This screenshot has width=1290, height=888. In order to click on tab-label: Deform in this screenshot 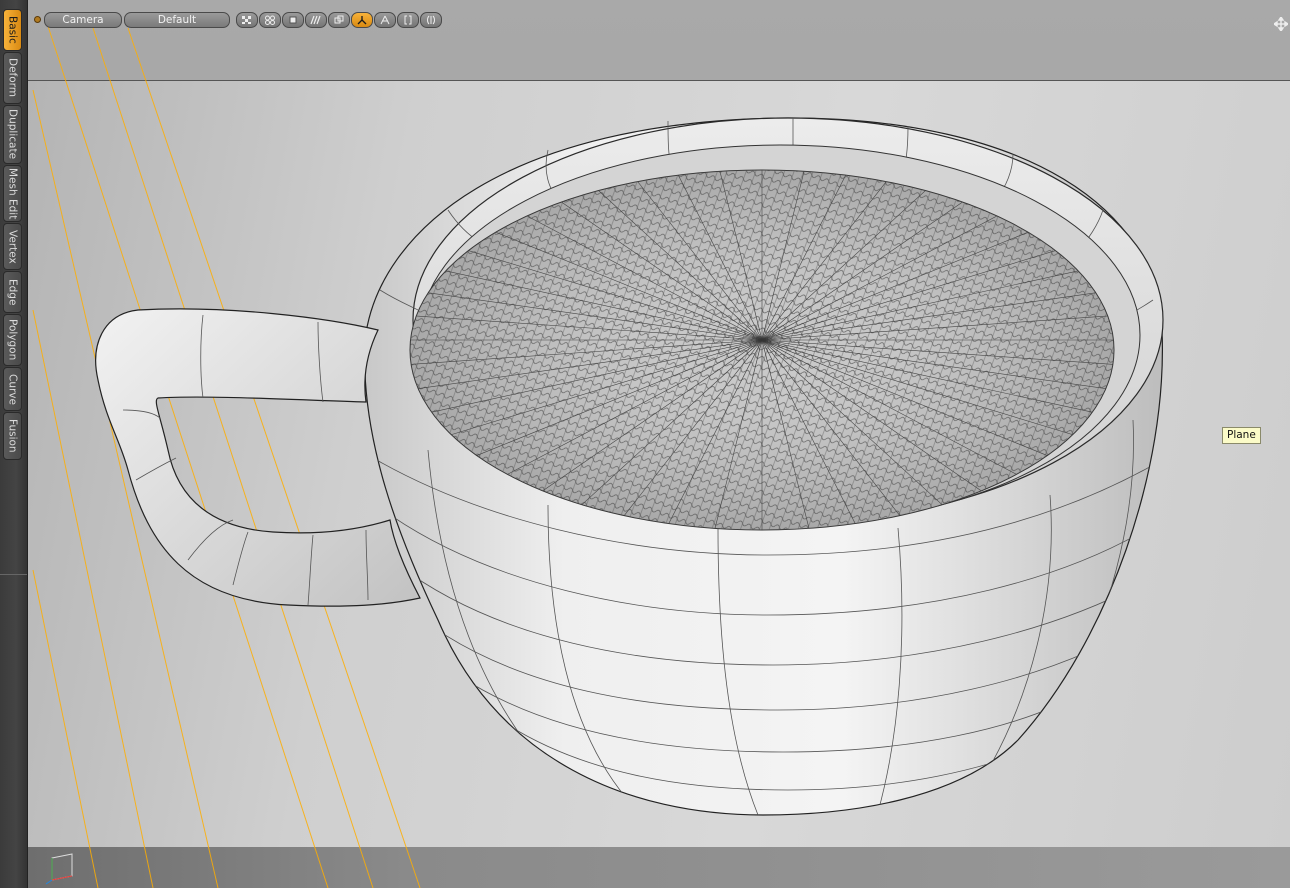, I will do `click(12, 78)`.